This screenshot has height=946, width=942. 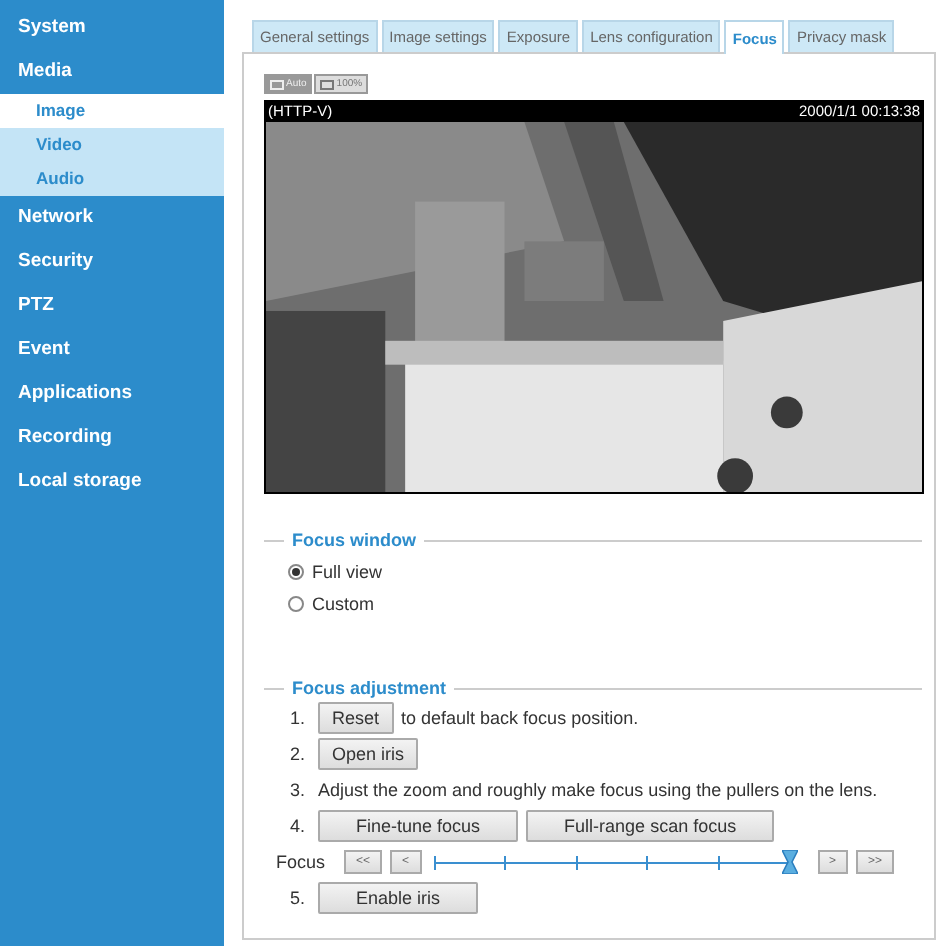 What do you see at coordinates (112, 262) in the screenshot?
I see `sidebar-item: Security` at bounding box center [112, 262].